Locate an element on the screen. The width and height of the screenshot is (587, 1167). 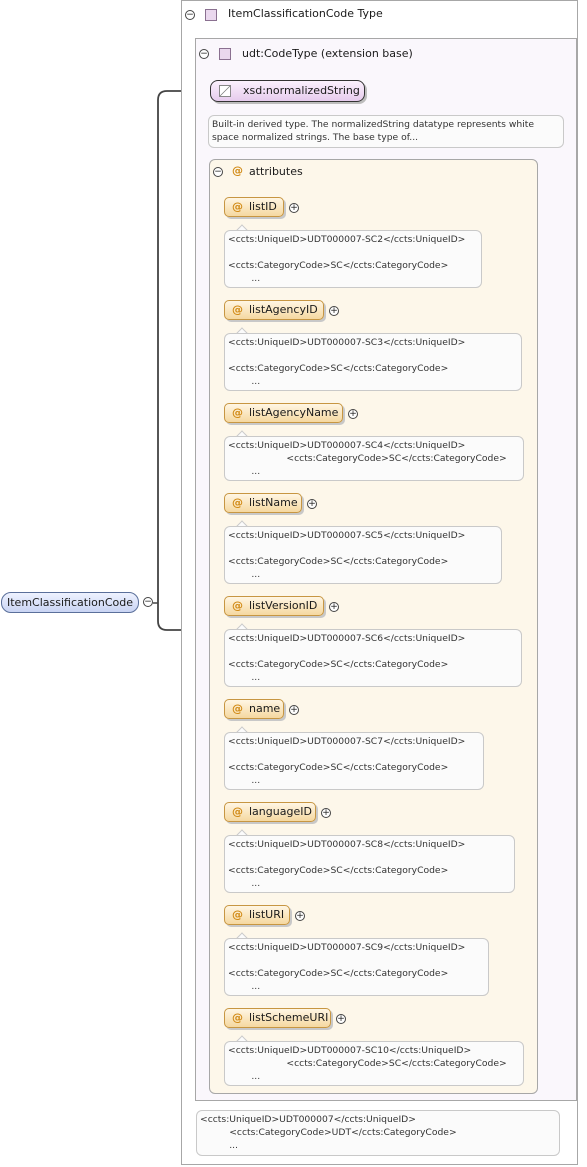
root-collapse-toggle: − is located at coordinates (148, 602).